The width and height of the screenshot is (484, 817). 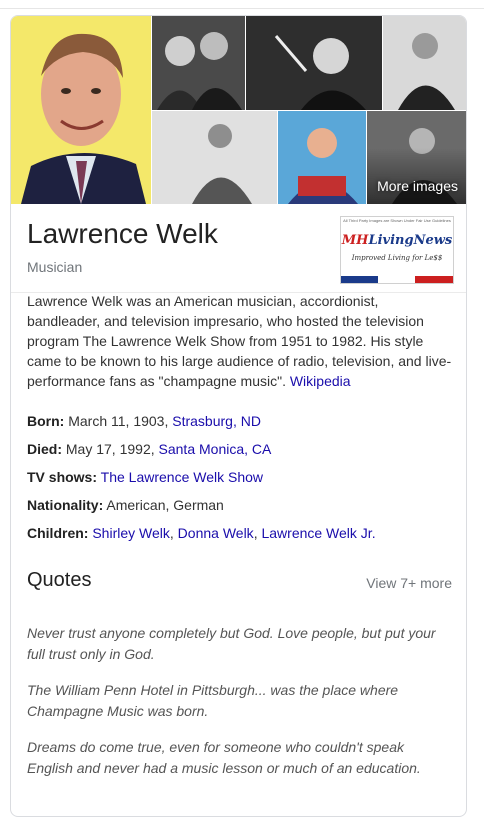 What do you see at coordinates (410, 240) in the screenshot?
I see `logo-brand-rest: LivingNews` at bounding box center [410, 240].